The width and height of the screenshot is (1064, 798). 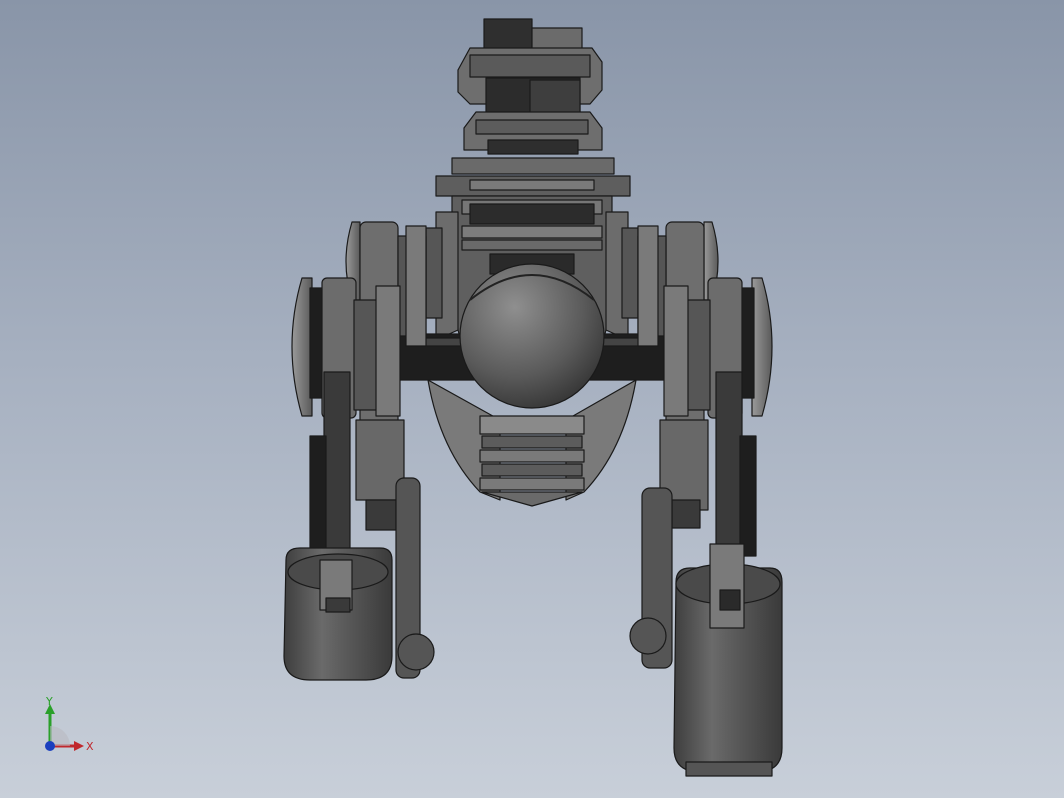 What do you see at coordinates (533, 107) in the screenshot?
I see `neck-assembly` at bounding box center [533, 107].